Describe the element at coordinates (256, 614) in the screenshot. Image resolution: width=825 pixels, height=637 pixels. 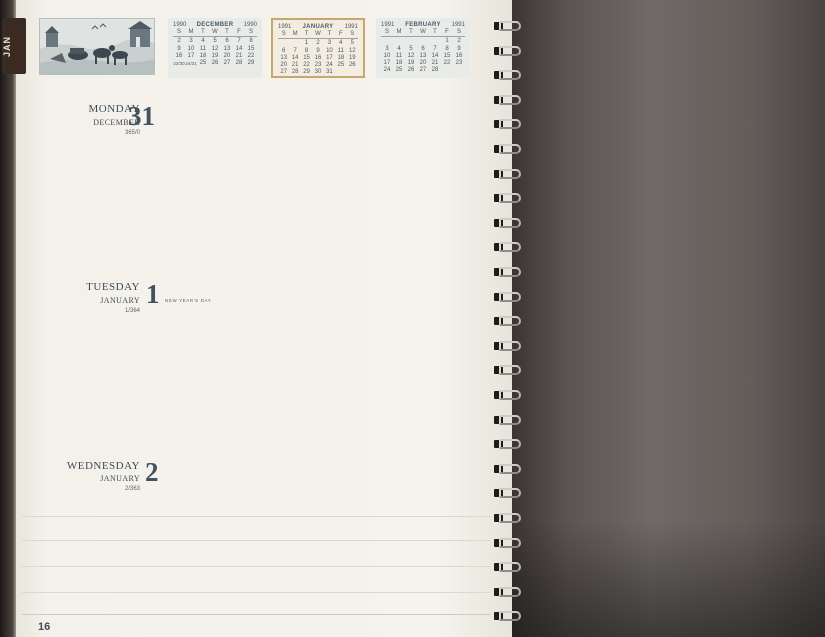
I see `page-footer-line` at that location.